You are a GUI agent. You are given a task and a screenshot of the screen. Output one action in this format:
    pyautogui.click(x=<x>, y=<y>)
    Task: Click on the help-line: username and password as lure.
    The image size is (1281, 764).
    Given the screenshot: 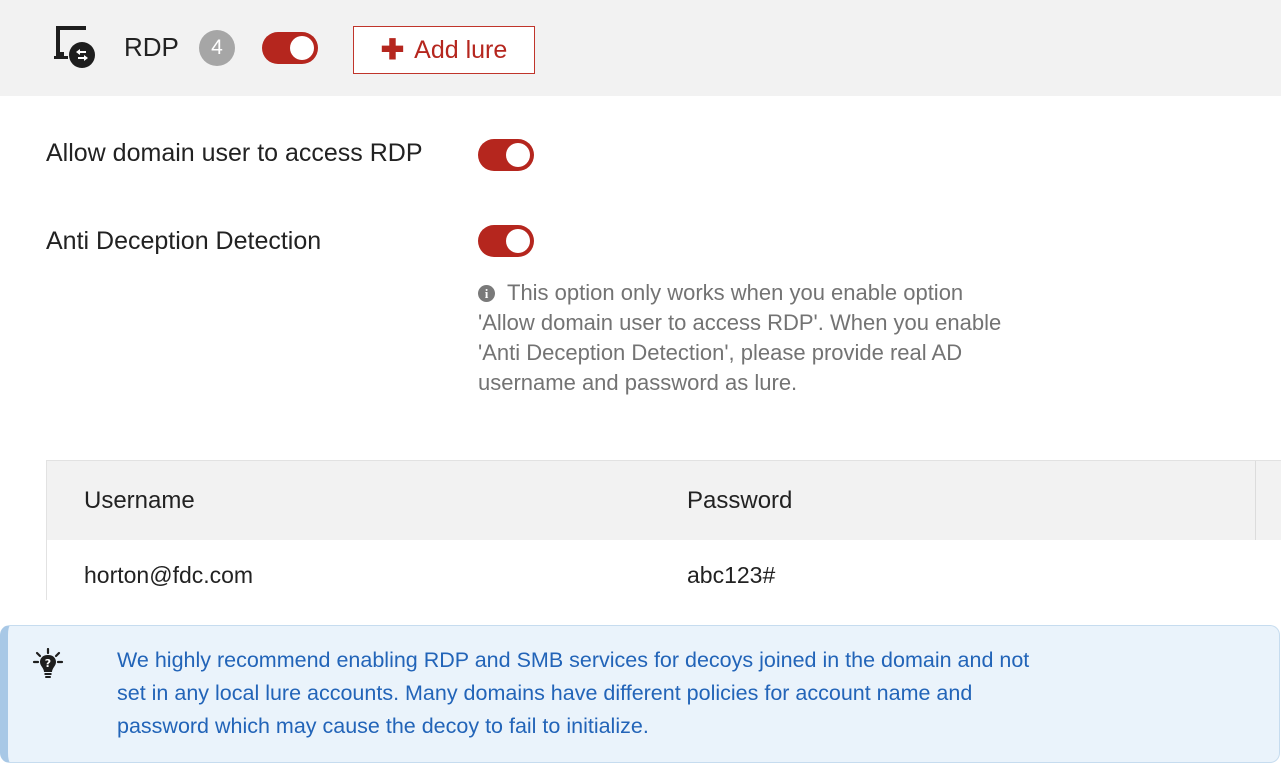 What is the action you would take?
    pyautogui.click(x=638, y=382)
    